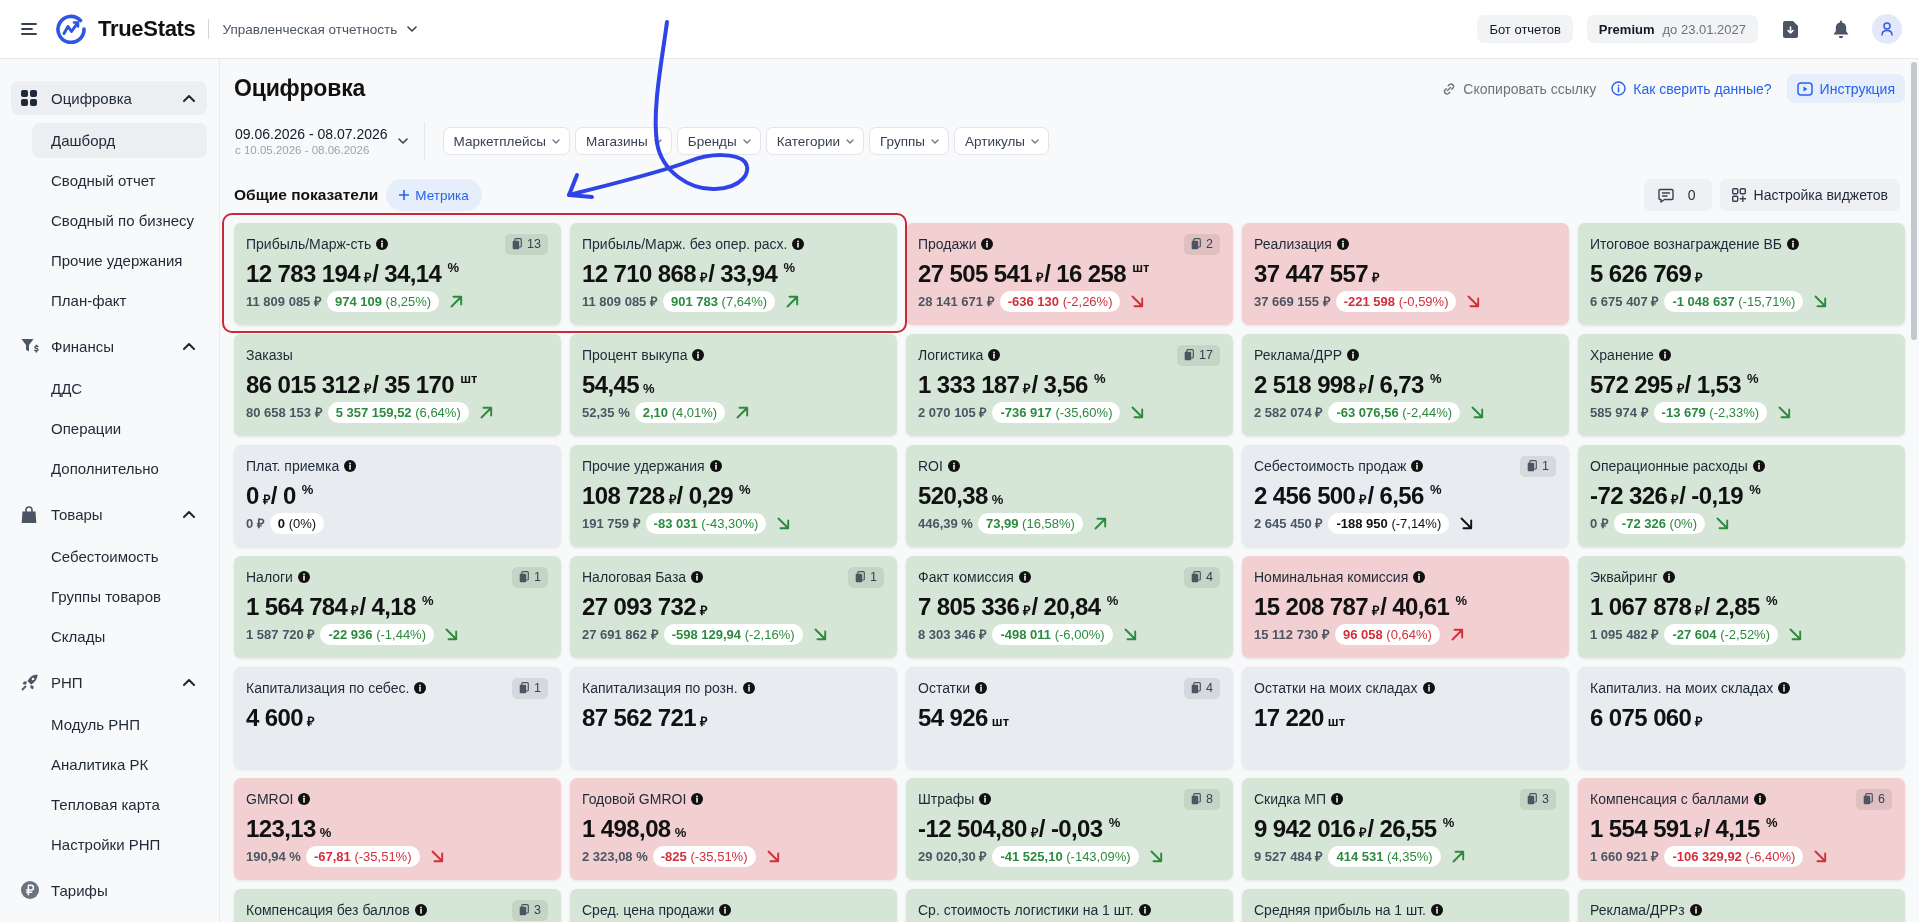 The width and height of the screenshot is (1919, 922). I want to click on sidebar-item: Сводный отчет, so click(119, 180).